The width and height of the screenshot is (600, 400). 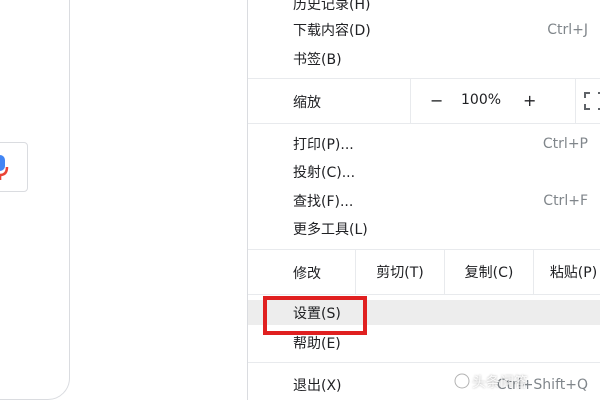 I want to click on menu-item-print: 打印(P)... Ctrl+P, so click(x=424, y=143).